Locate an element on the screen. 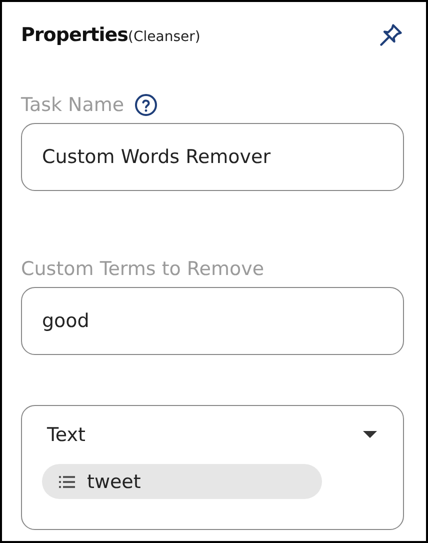 The width and height of the screenshot is (428, 543). panel-subtitle: (Cleanser) is located at coordinates (164, 37).